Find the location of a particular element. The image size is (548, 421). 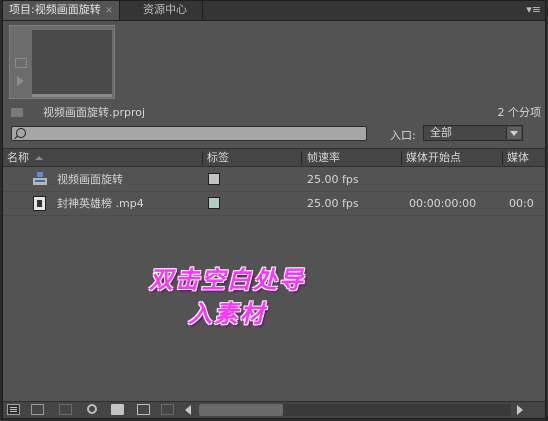

panel-menu-icon: ▾≡ is located at coordinates (533, 10).